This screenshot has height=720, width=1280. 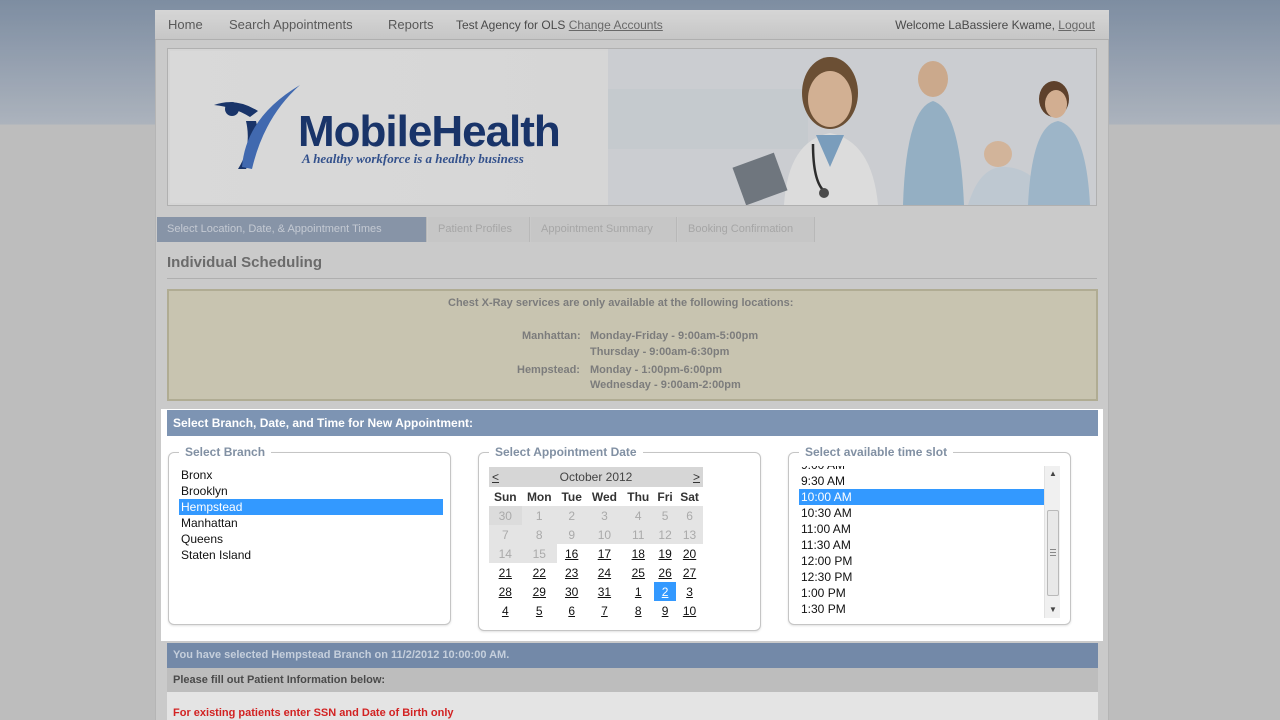 I want to click on calendar-day: 10, so click(x=689, y=610).